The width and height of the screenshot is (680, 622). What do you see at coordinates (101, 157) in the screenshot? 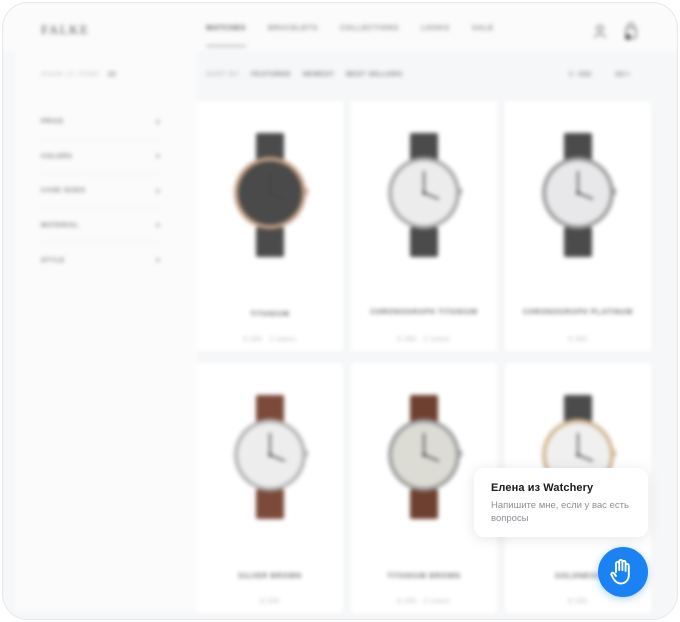
I see `filter-colors: COLORS +` at bounding box center [101, 157].